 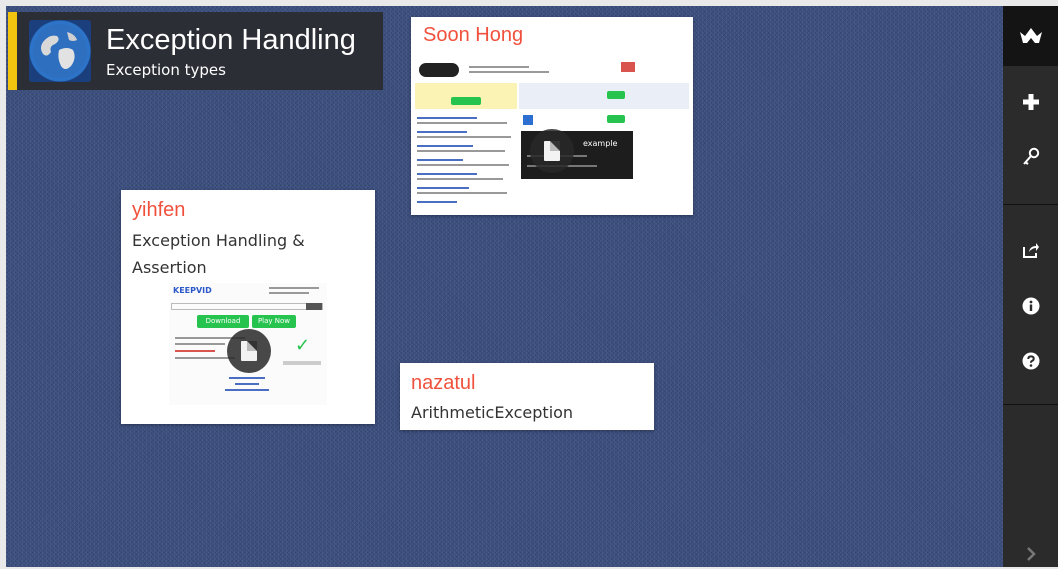 I want to click on wall-subtitle: Exception types, so click(x=166, y=70).